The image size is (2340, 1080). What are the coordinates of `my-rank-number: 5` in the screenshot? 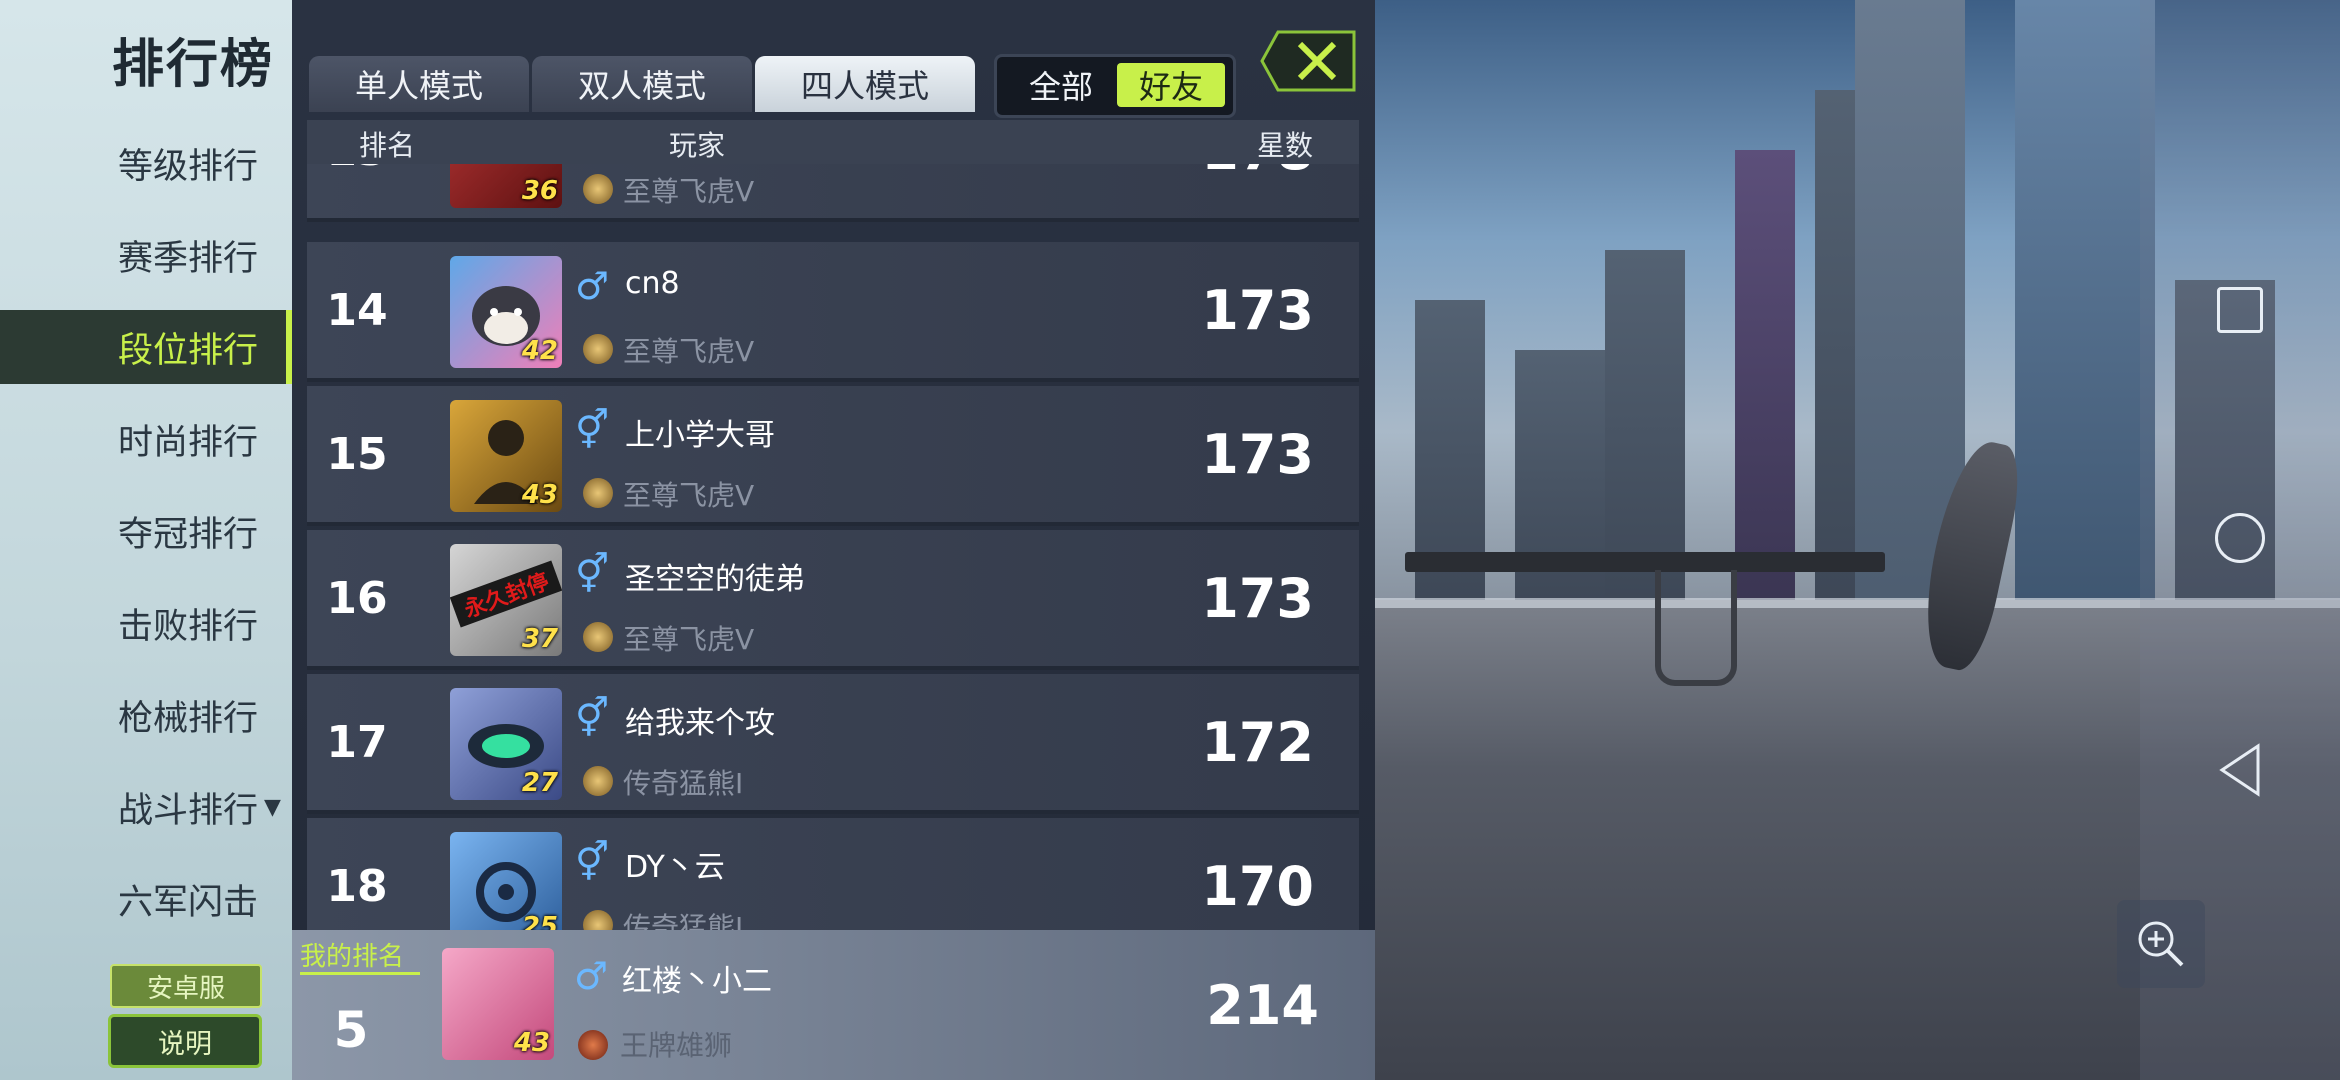 It's located at (351, 1030).